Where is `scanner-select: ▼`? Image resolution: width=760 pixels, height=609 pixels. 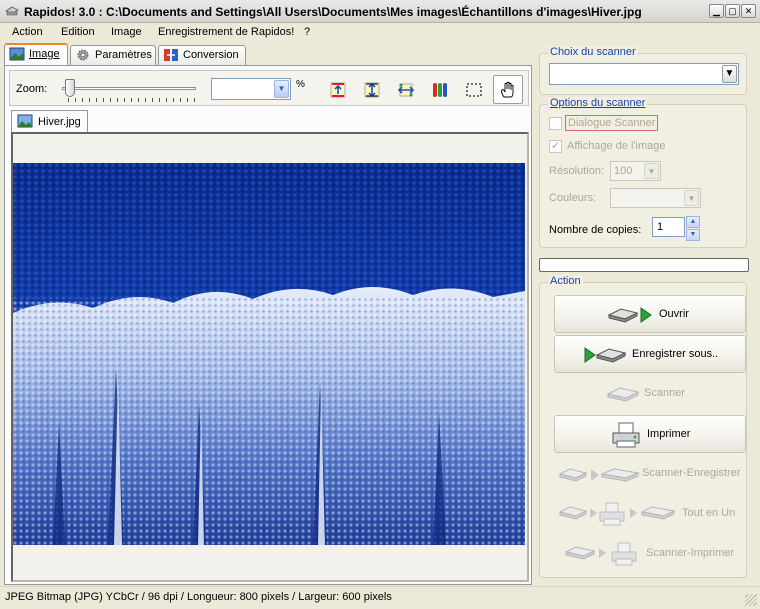 scanner-select: ▼ is located at coordinates (644, 74).